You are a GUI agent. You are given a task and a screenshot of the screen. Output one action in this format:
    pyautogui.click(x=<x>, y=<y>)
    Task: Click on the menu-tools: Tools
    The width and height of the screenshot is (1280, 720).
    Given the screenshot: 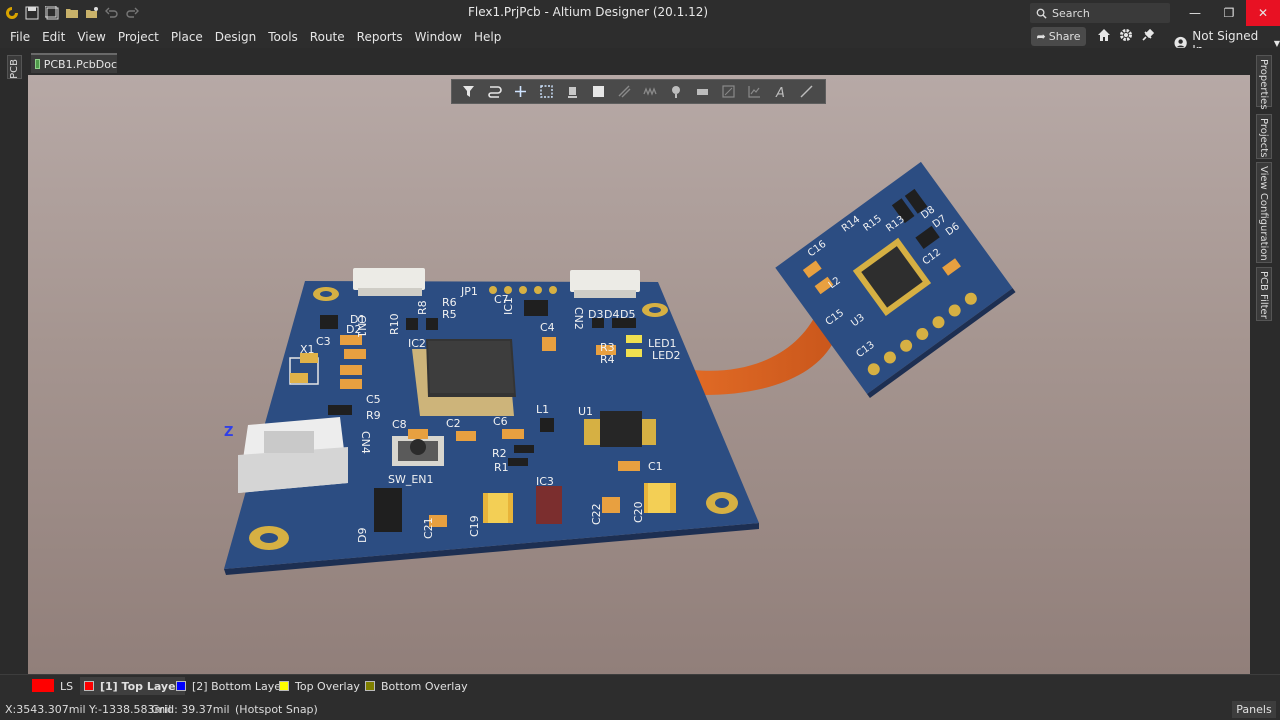 What is the action you would take?
    pyautogui.click(x=283, y=37)
    